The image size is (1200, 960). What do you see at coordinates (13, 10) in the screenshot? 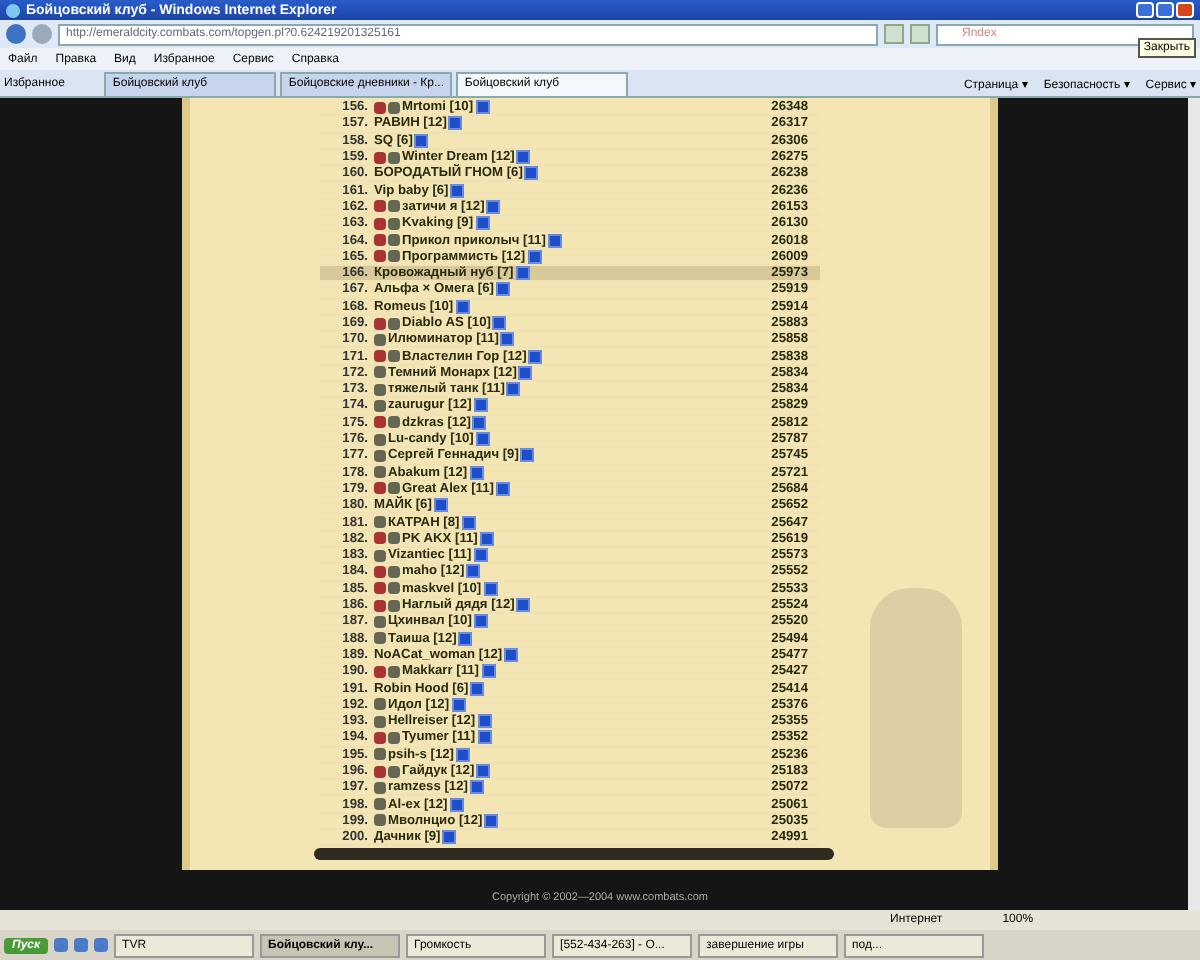
I see `browser-icon` at bounding box center [13, 10].